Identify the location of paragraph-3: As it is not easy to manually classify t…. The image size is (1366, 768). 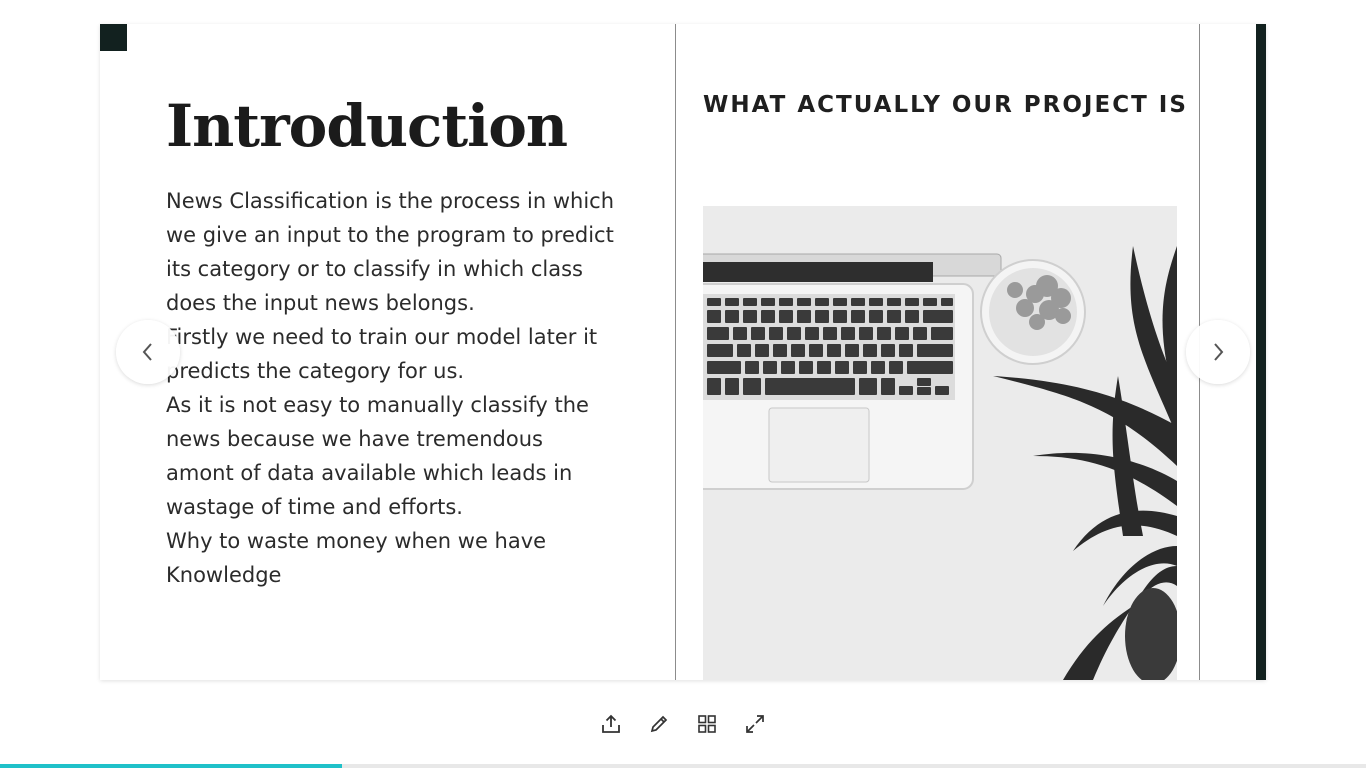
(377, 456).